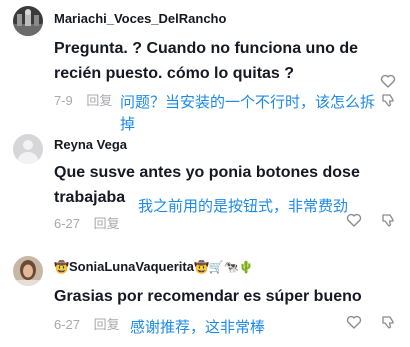 This screenshot has height=347, width=410. What do you see at coordinates (208, 296) in the screenshot?
I see `comment-text: Grasias por recomendar es súper bueno` at bounding box center [208, 296].